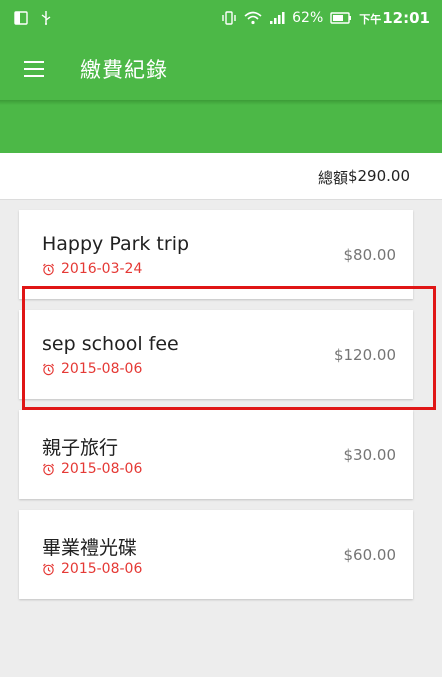 This screenshot has height=677, width=442. What do you see at coordinates (370, 455) in the screenshot?
I see `record-amount: $30.00` at bounding box center [370, 455].